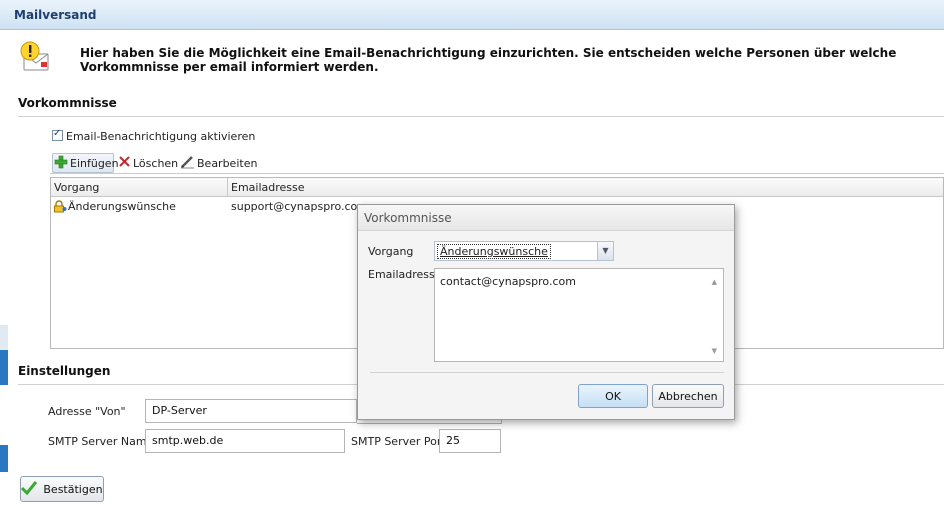  Describe the element at coordinates (187, 163) in the screenshot. I see `pencil-icon` at that location.